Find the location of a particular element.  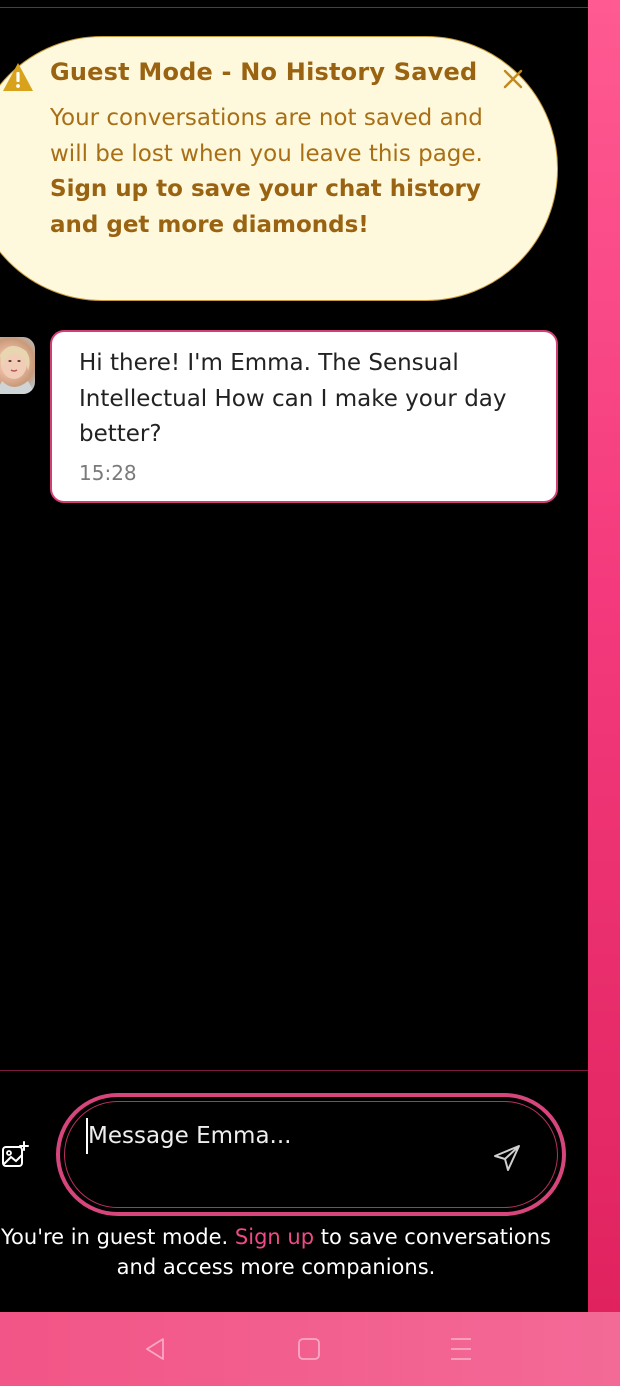

top-divider is located at coordinates (294, 7).